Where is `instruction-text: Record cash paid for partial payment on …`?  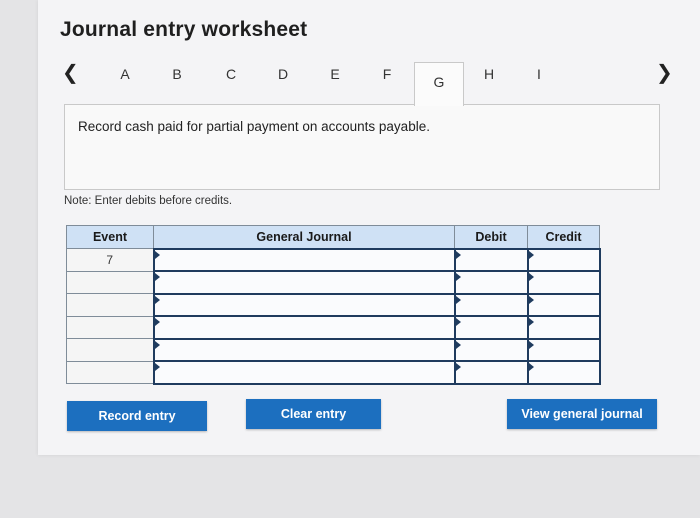 instruction-text: Record cash paid for partial payment on … is located at coordinates (254, 126).